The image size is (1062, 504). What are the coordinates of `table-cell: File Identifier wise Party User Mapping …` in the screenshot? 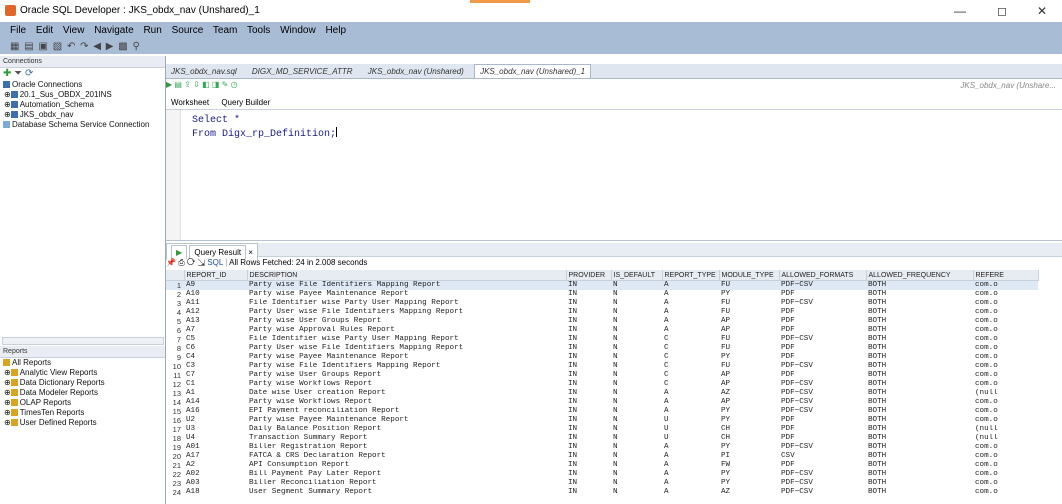 It's located at (406, 339).